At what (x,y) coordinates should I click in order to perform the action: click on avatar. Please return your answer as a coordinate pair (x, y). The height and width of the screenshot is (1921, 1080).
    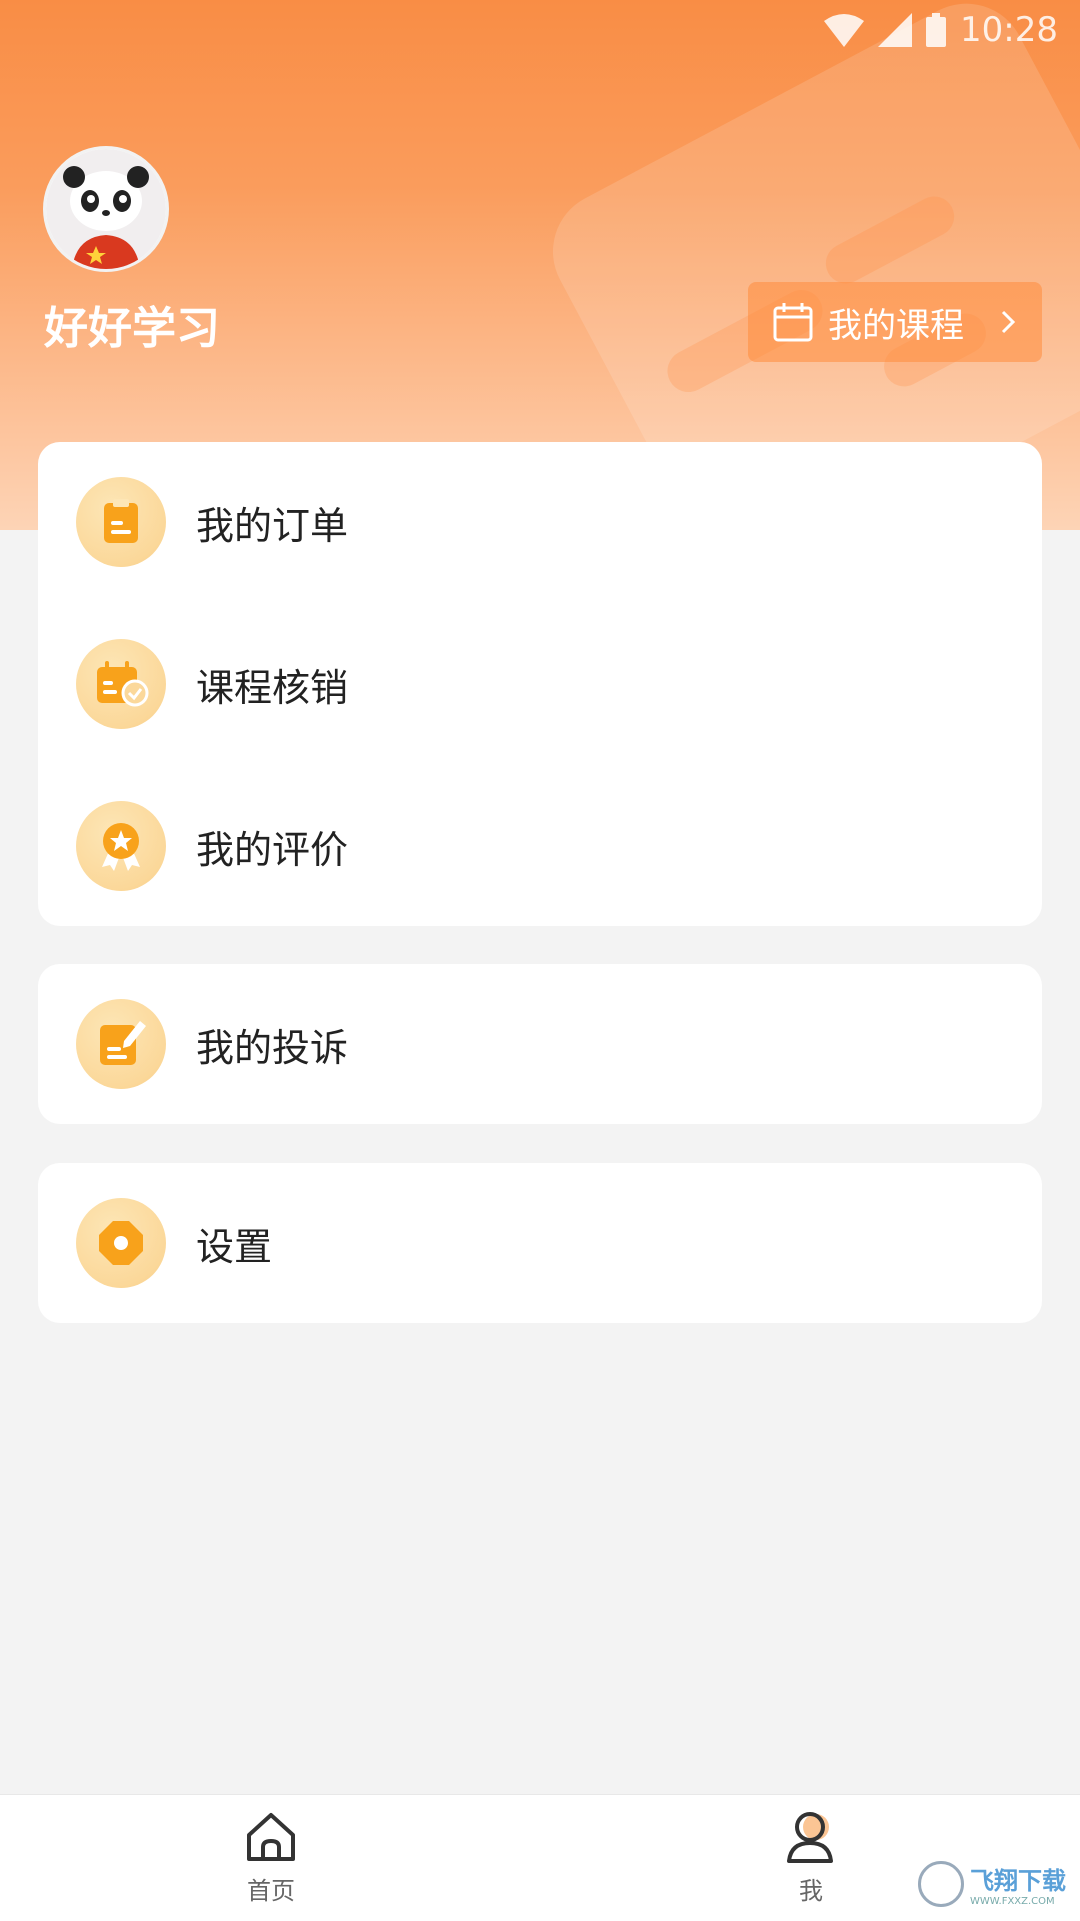
    Looking at the image, I should click on (106, 209).